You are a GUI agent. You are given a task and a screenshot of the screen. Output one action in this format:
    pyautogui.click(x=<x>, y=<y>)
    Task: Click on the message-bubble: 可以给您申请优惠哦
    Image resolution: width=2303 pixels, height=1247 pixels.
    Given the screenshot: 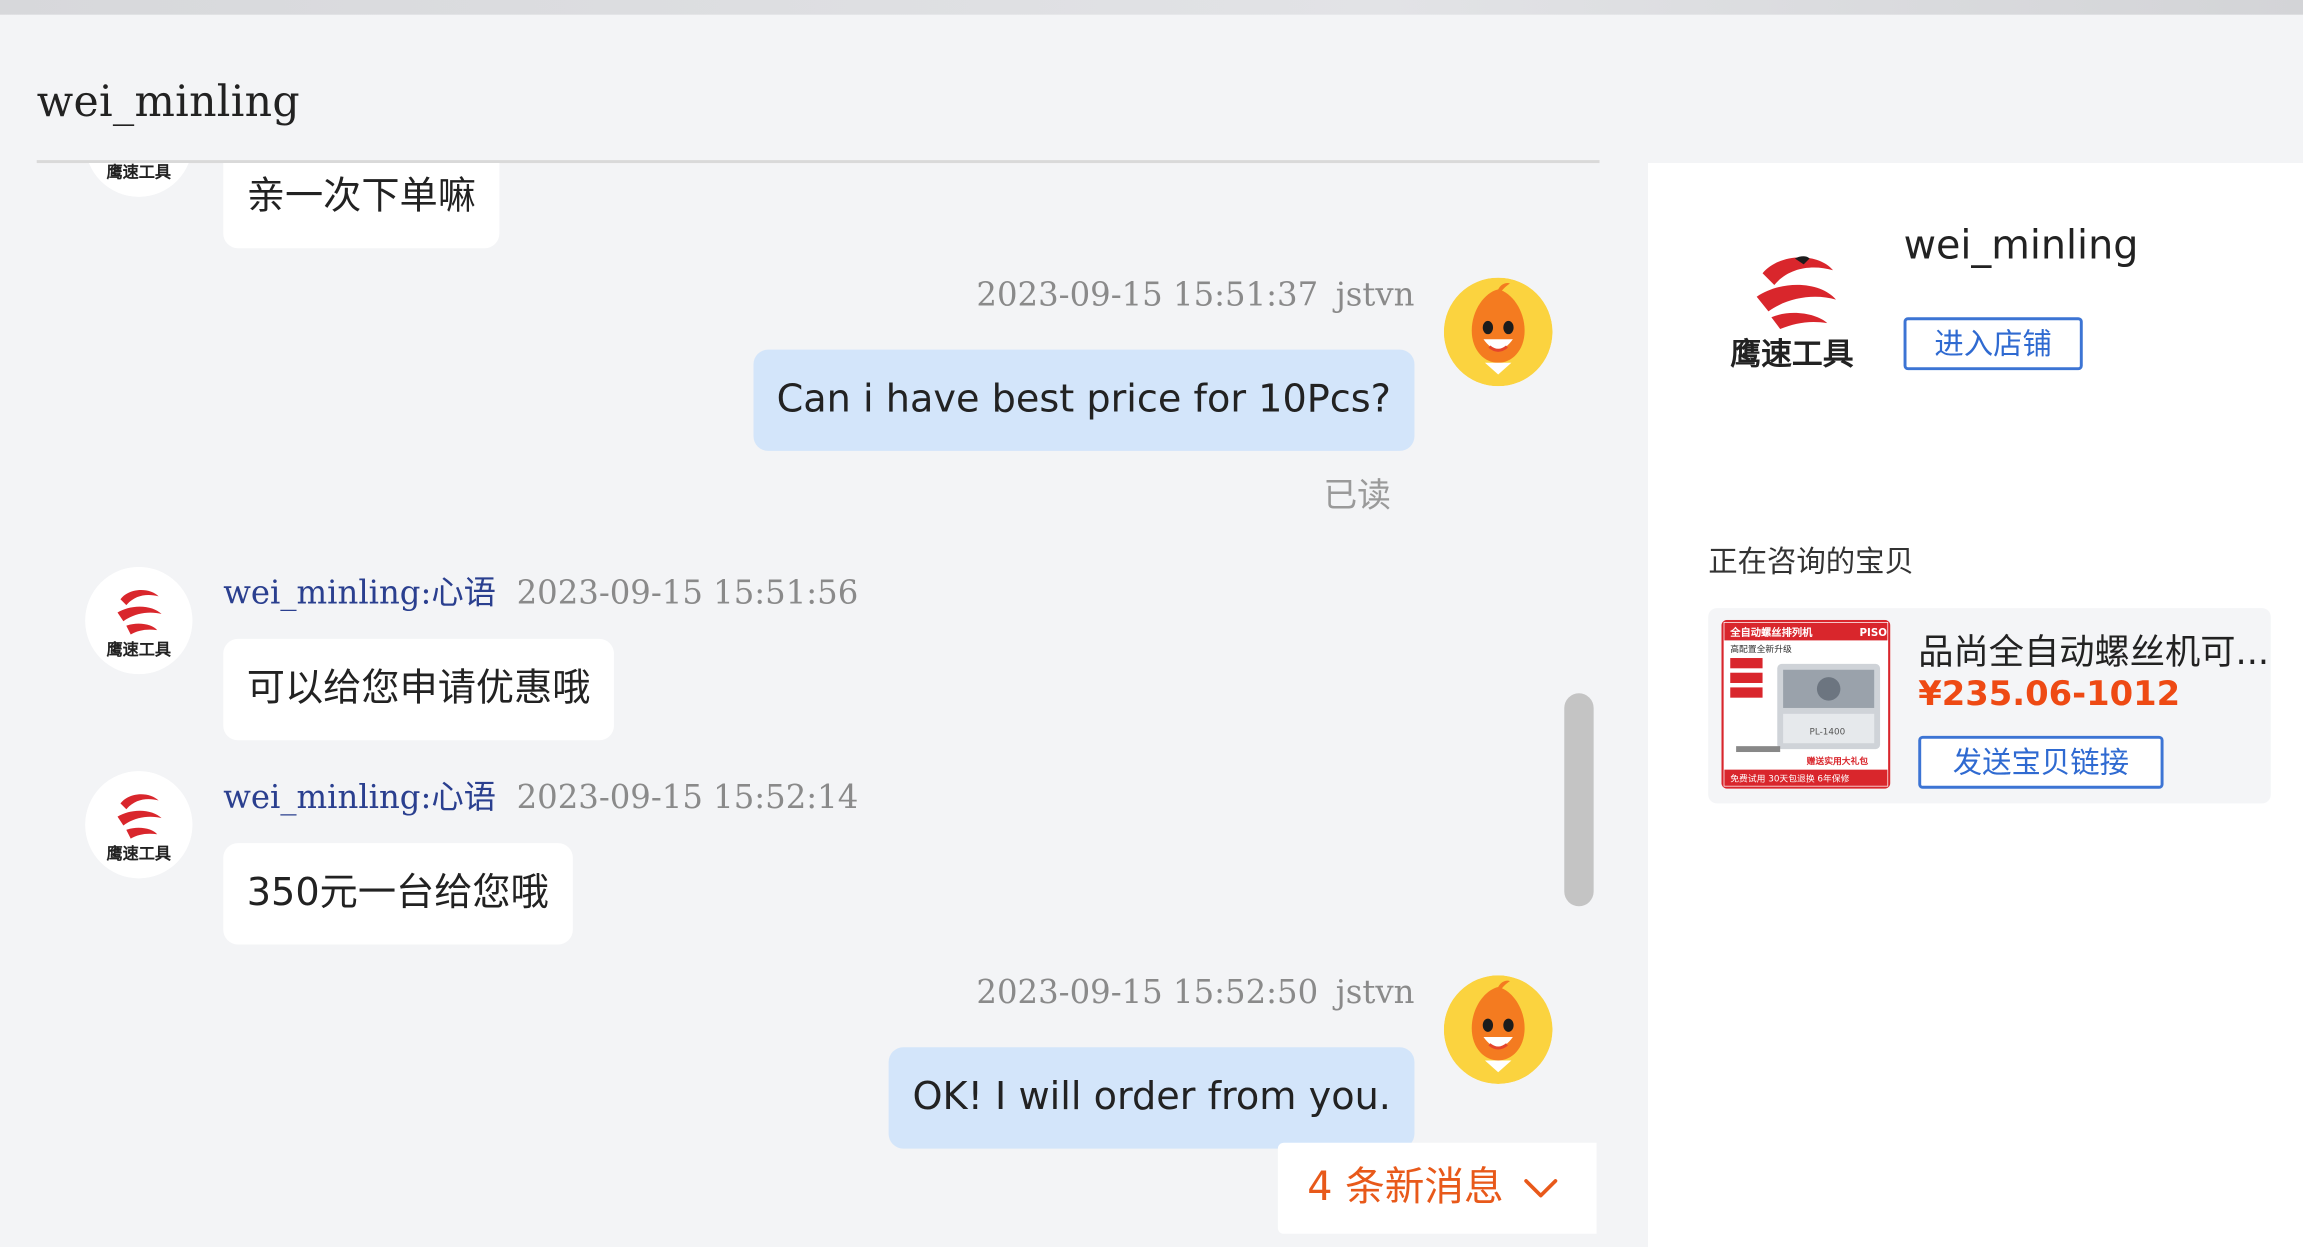 What is the action you would take?
    pyautogui.click(x=418, y=689)
    